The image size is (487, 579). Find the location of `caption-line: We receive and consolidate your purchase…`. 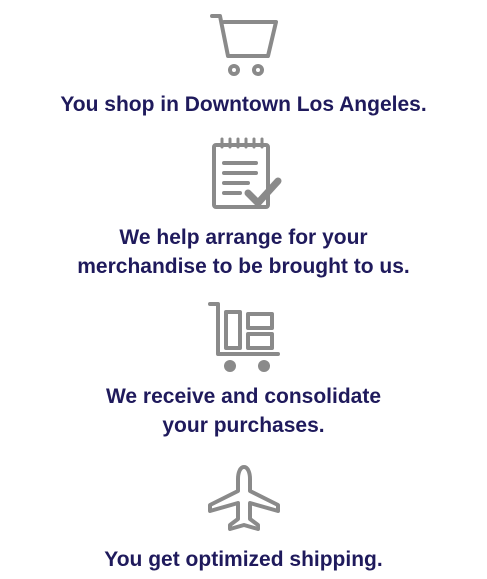

caption-line: We receive and consolidate your purchase… is located at coordinates (243, 411).